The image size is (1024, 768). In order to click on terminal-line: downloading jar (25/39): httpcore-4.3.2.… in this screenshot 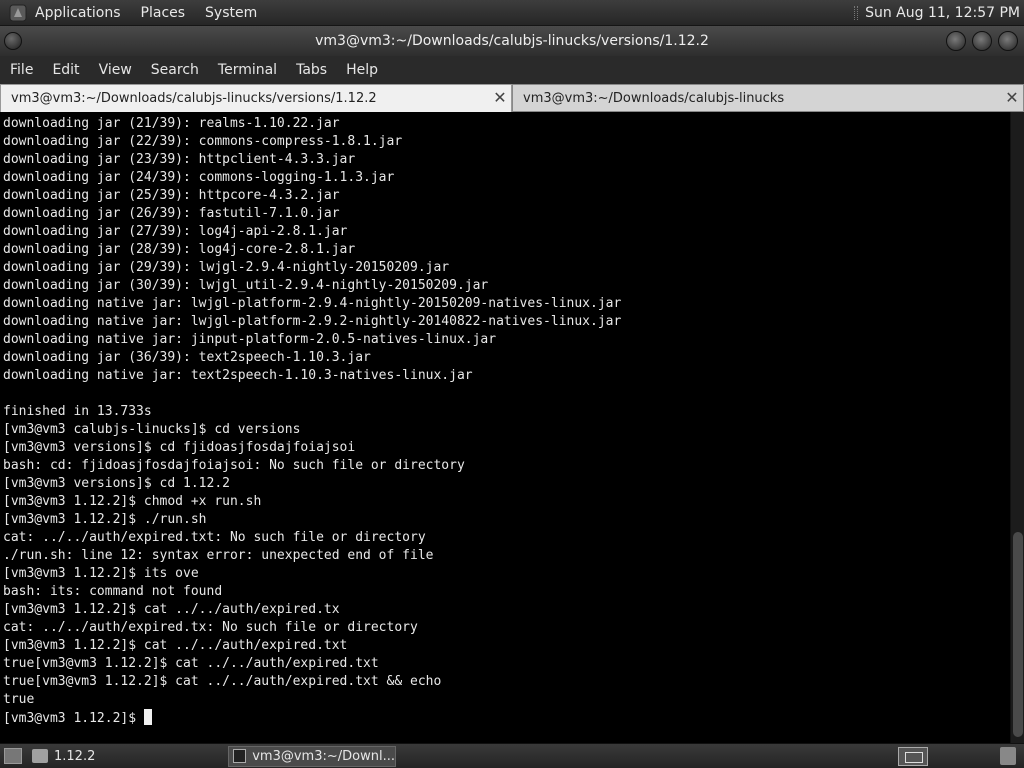, I will do `click(171, 195)`.